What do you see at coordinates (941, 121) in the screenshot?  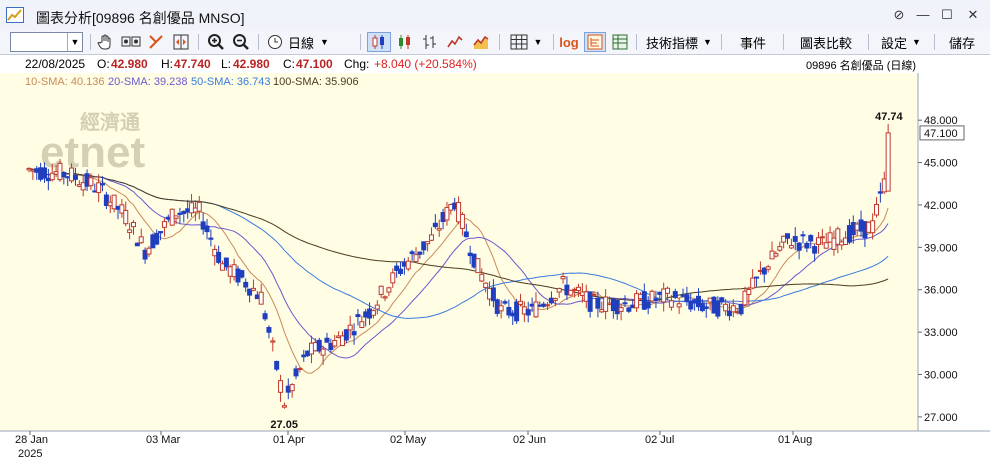 I see `y-tick-label: 48.000` at bounding box center [941, 121].